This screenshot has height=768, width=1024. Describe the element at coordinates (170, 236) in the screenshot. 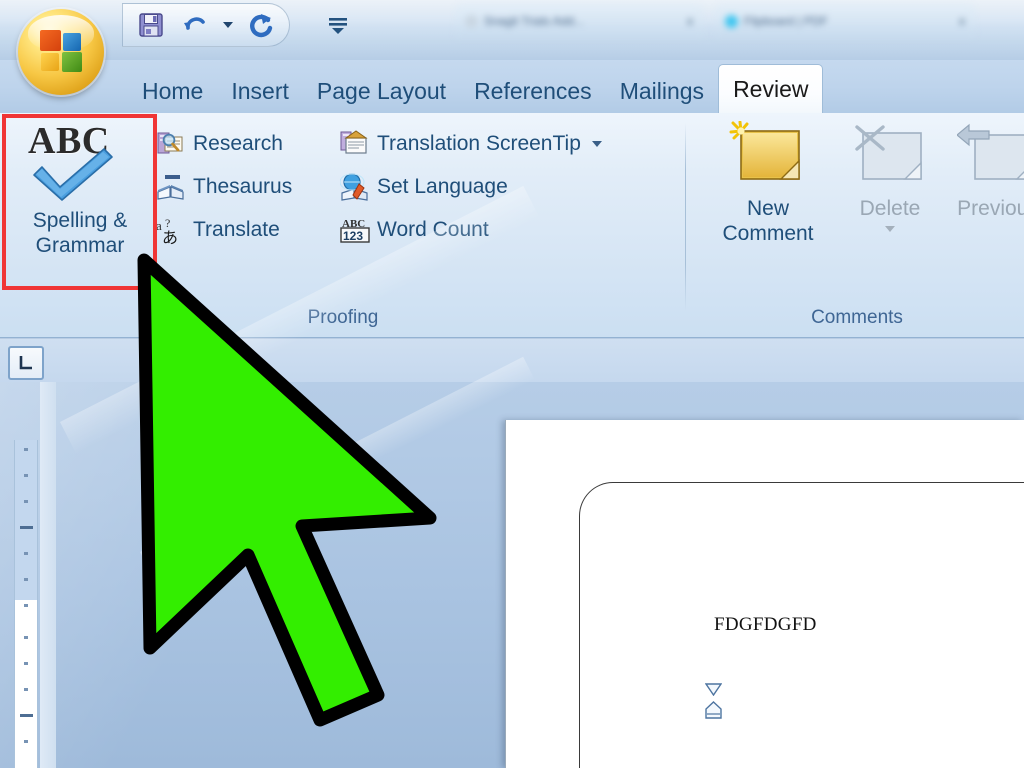

I see `svg-text: あ` at that location.